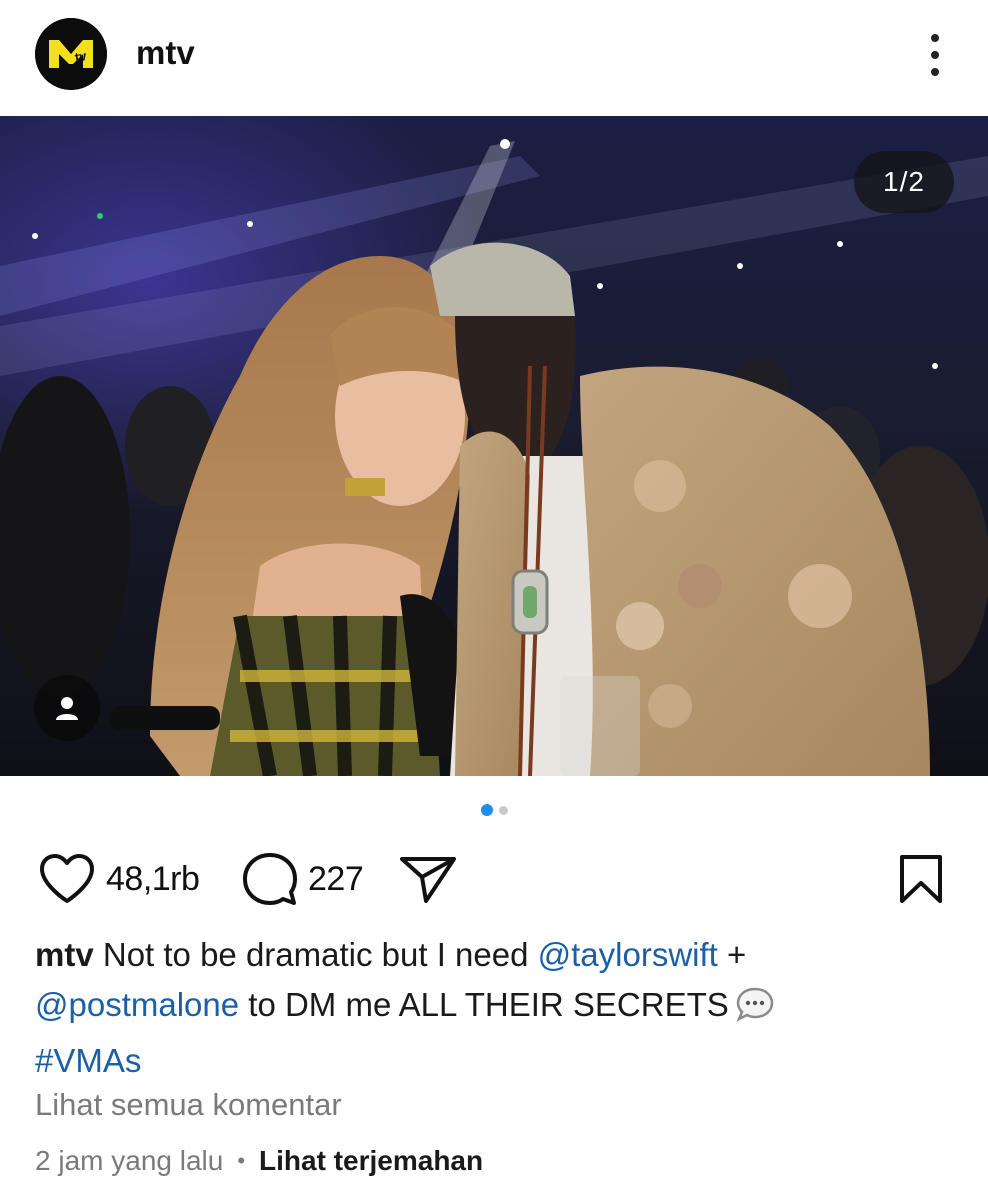 Image resolution: width=988 pixels, height=1200 pixels. I want to click on post-header: tv mtv, so click(494, 56).